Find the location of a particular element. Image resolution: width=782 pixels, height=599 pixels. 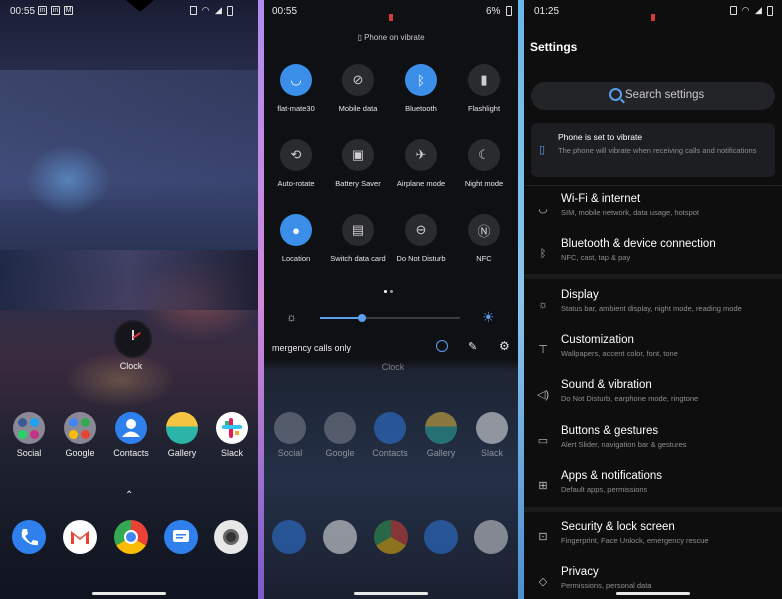

tile-nfc: Ⓝ NFC is located at coordinates (484, 238).